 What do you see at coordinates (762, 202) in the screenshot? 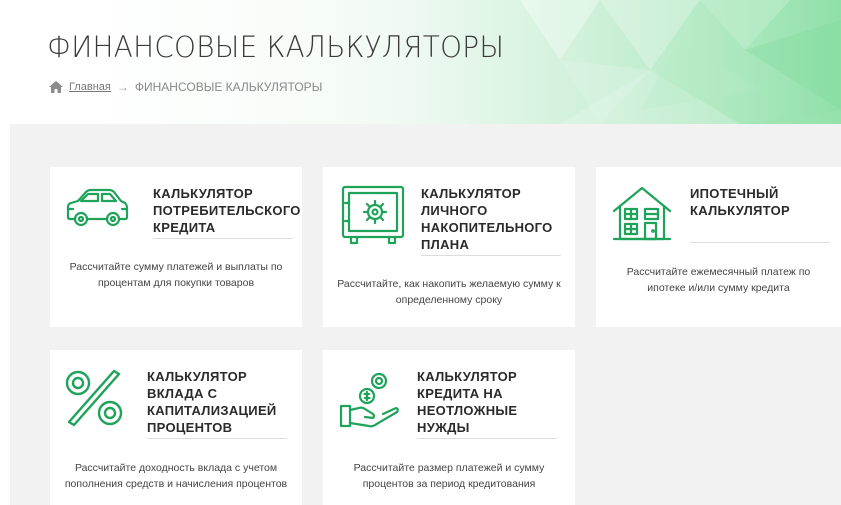
I see `card-title: ИПОТЕЧНЫЙ КАЛЬКУЛЯТОР` at bounding box center [762, 202].